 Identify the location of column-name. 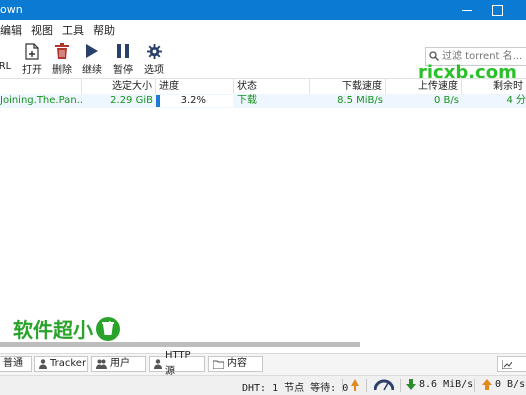
(41, 86).